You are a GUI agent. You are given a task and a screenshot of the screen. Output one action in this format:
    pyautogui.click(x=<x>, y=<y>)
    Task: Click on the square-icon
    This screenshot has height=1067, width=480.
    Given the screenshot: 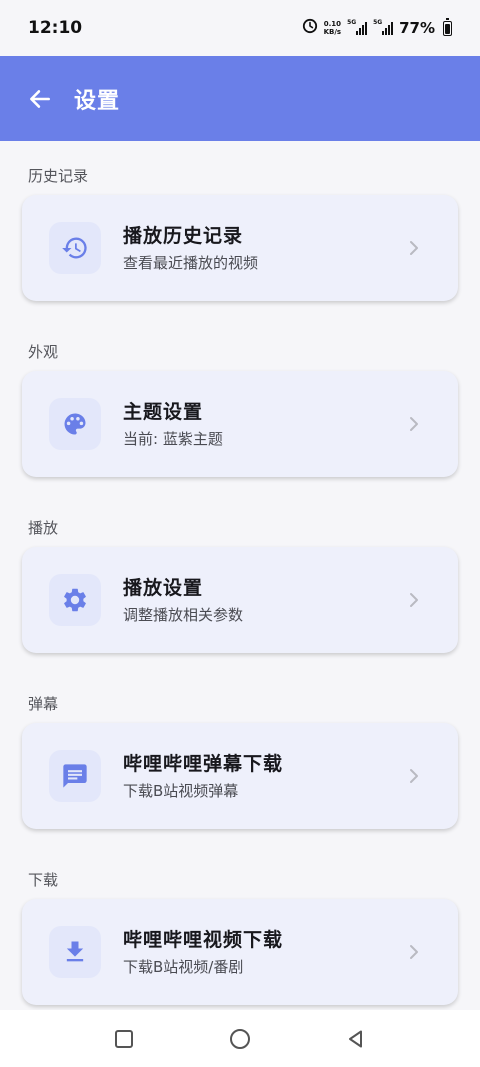 What is the action you would take?
    pyautogui.click(x=124, y=1038)
    